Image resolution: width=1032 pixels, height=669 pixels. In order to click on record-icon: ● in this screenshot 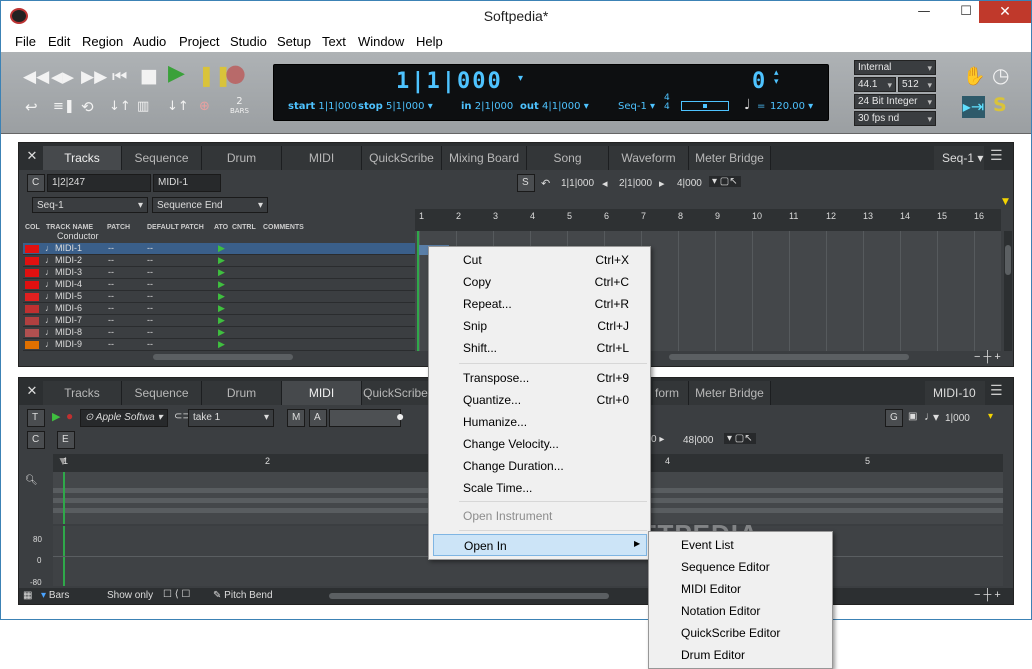, I will do `click(235, 73)`.